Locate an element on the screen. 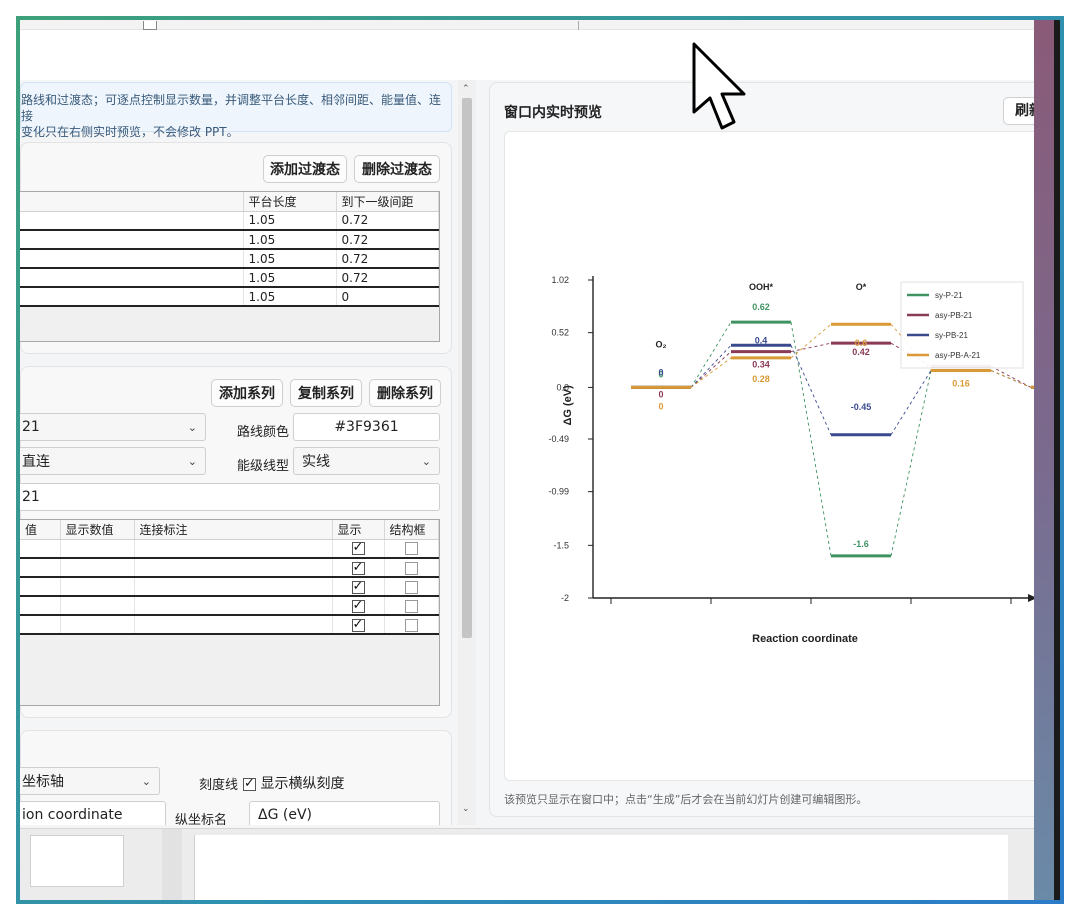 The height and width of the screenshot is (919, 1080). add-transition-button: 添加过渡态 is located at coordinates (305, 169).